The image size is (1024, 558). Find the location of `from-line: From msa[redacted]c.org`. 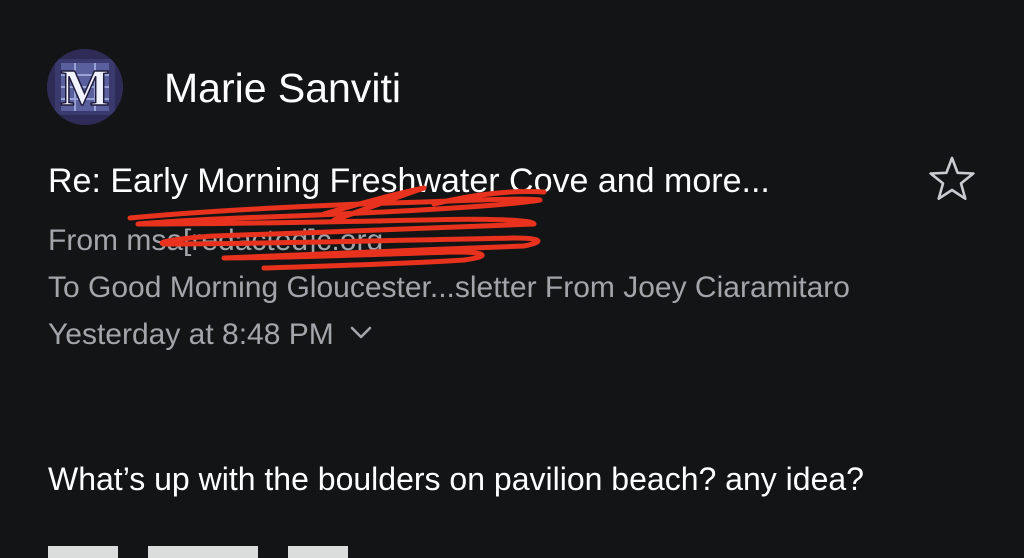

from-line: From msa[redacted]c.org is located at coordinates (215, 241).